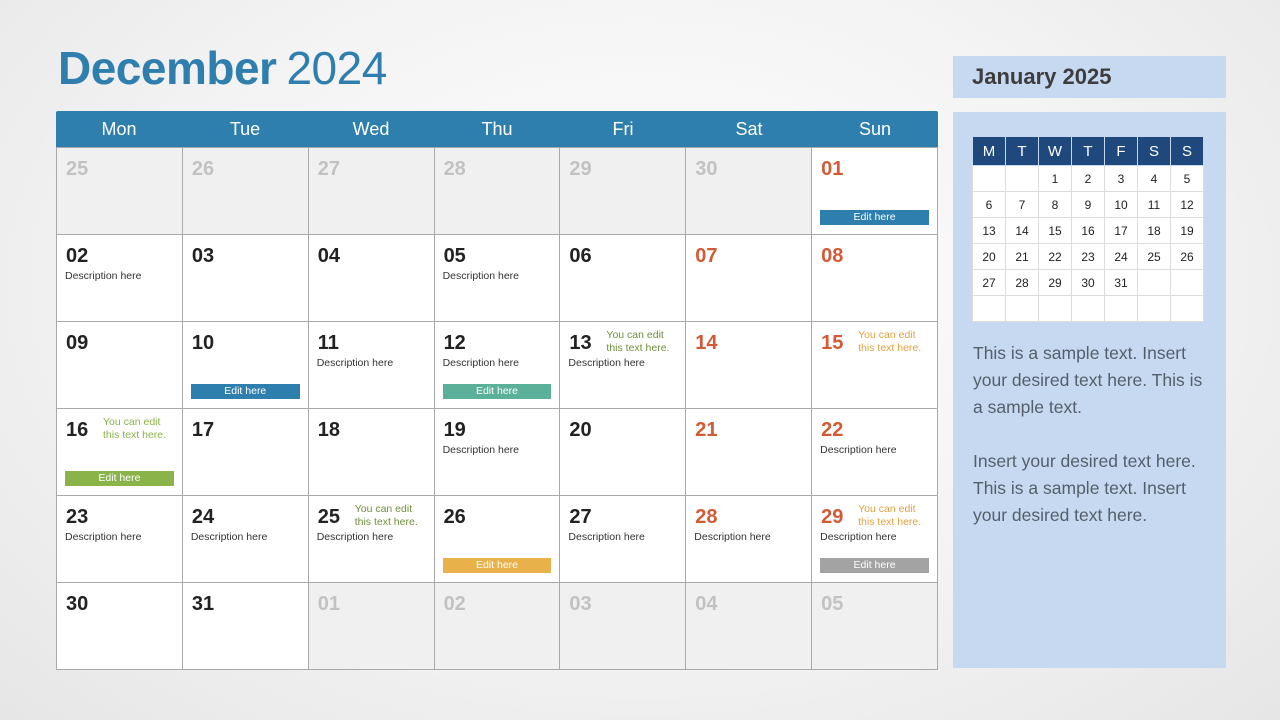  I want to click on mini-day: 15, so click(1055, 230).